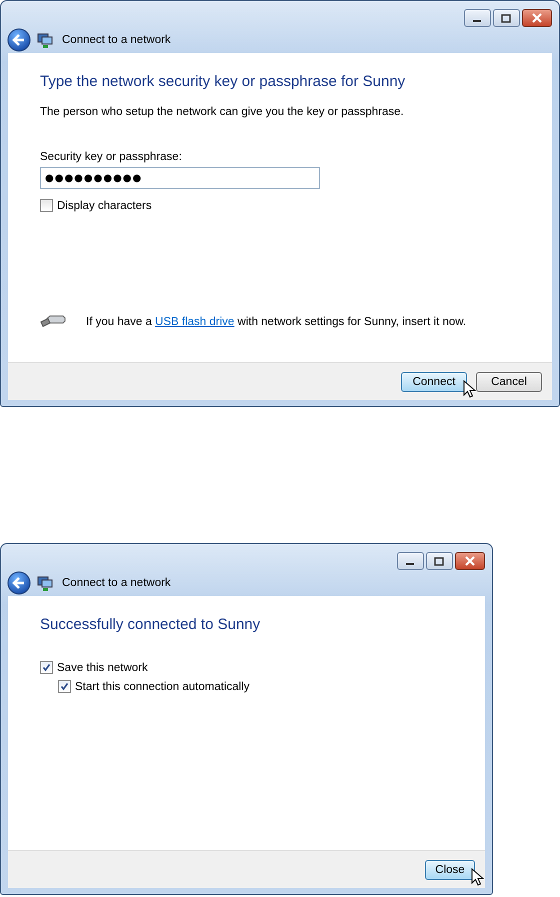  I want to click on usb-note-text: If you have a USB flash drive with network settings for Sunny, insert it now., so click(276, 322).